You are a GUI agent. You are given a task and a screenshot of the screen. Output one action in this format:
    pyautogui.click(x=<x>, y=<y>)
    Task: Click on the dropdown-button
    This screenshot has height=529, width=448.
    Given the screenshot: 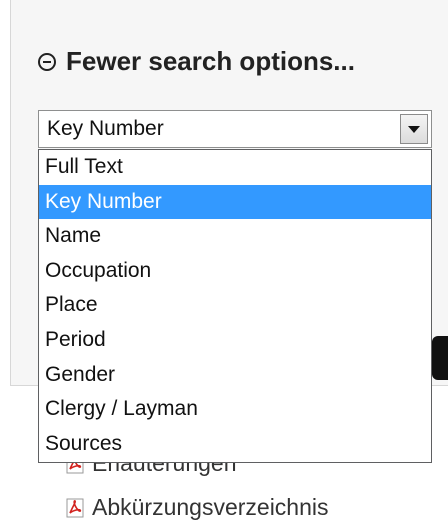 What is the action you would take?
    pyautogui.click(x=414, y=129)
    